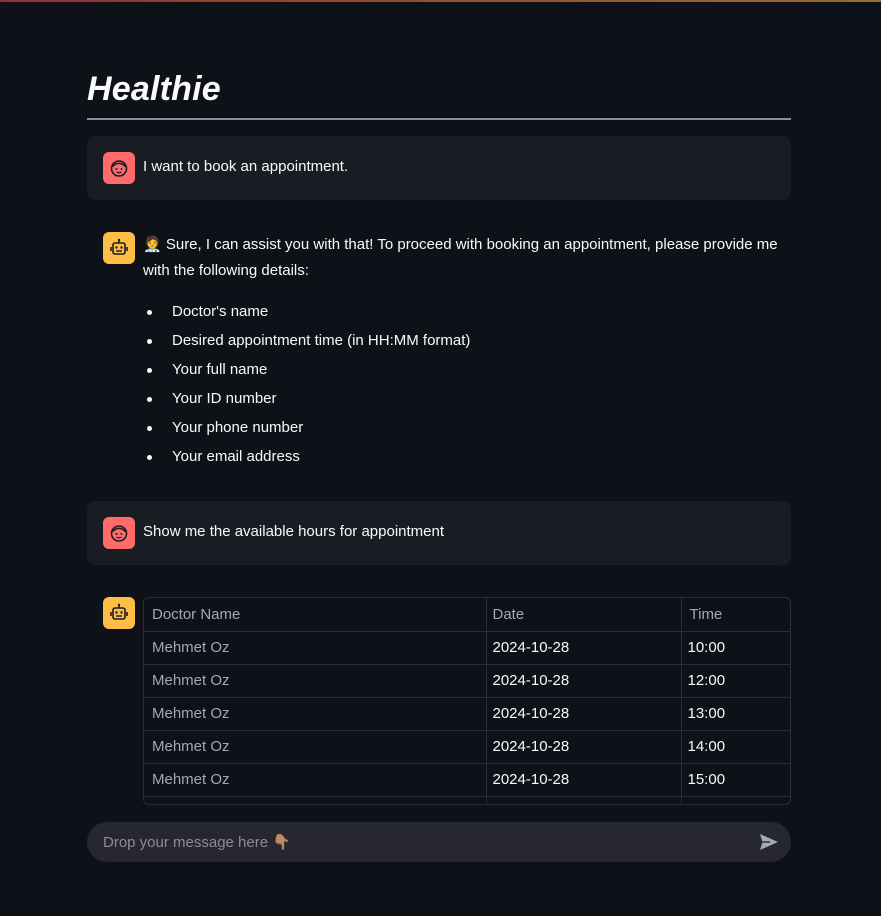 This screenshot has height=916, width=881. Describe the element at coordinates (439, 168) in the screenshot. I see `chat-message-user: I want to book an appointment.` at that location.